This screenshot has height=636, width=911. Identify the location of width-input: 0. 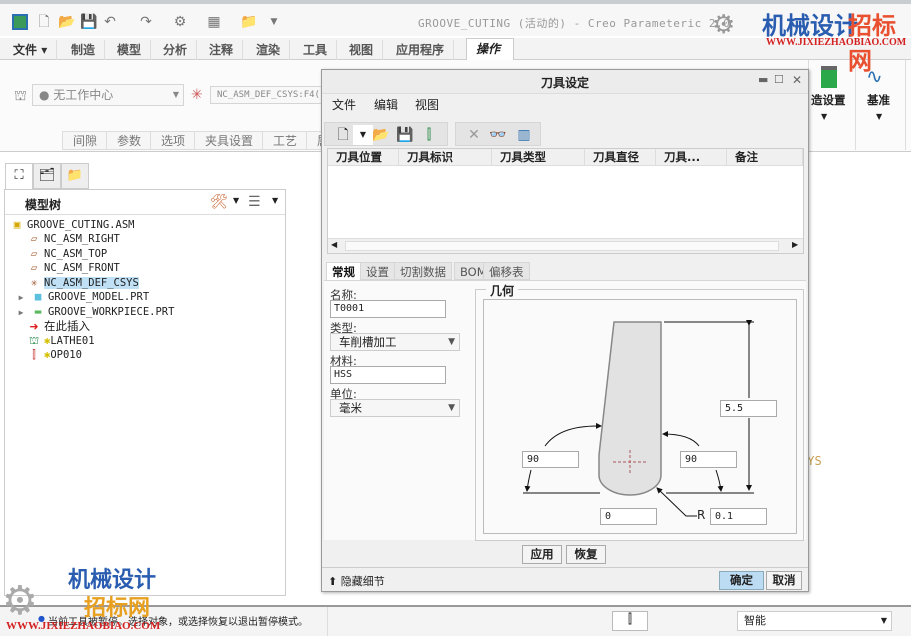
(628, 516).